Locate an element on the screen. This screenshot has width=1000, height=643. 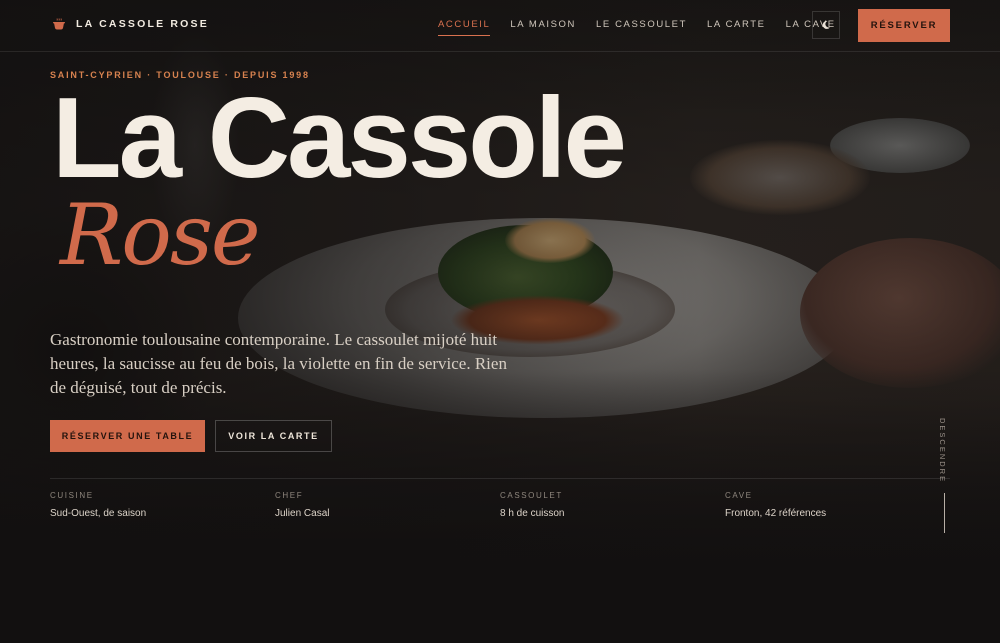
moon-icon is located at coordinates (826, 24).